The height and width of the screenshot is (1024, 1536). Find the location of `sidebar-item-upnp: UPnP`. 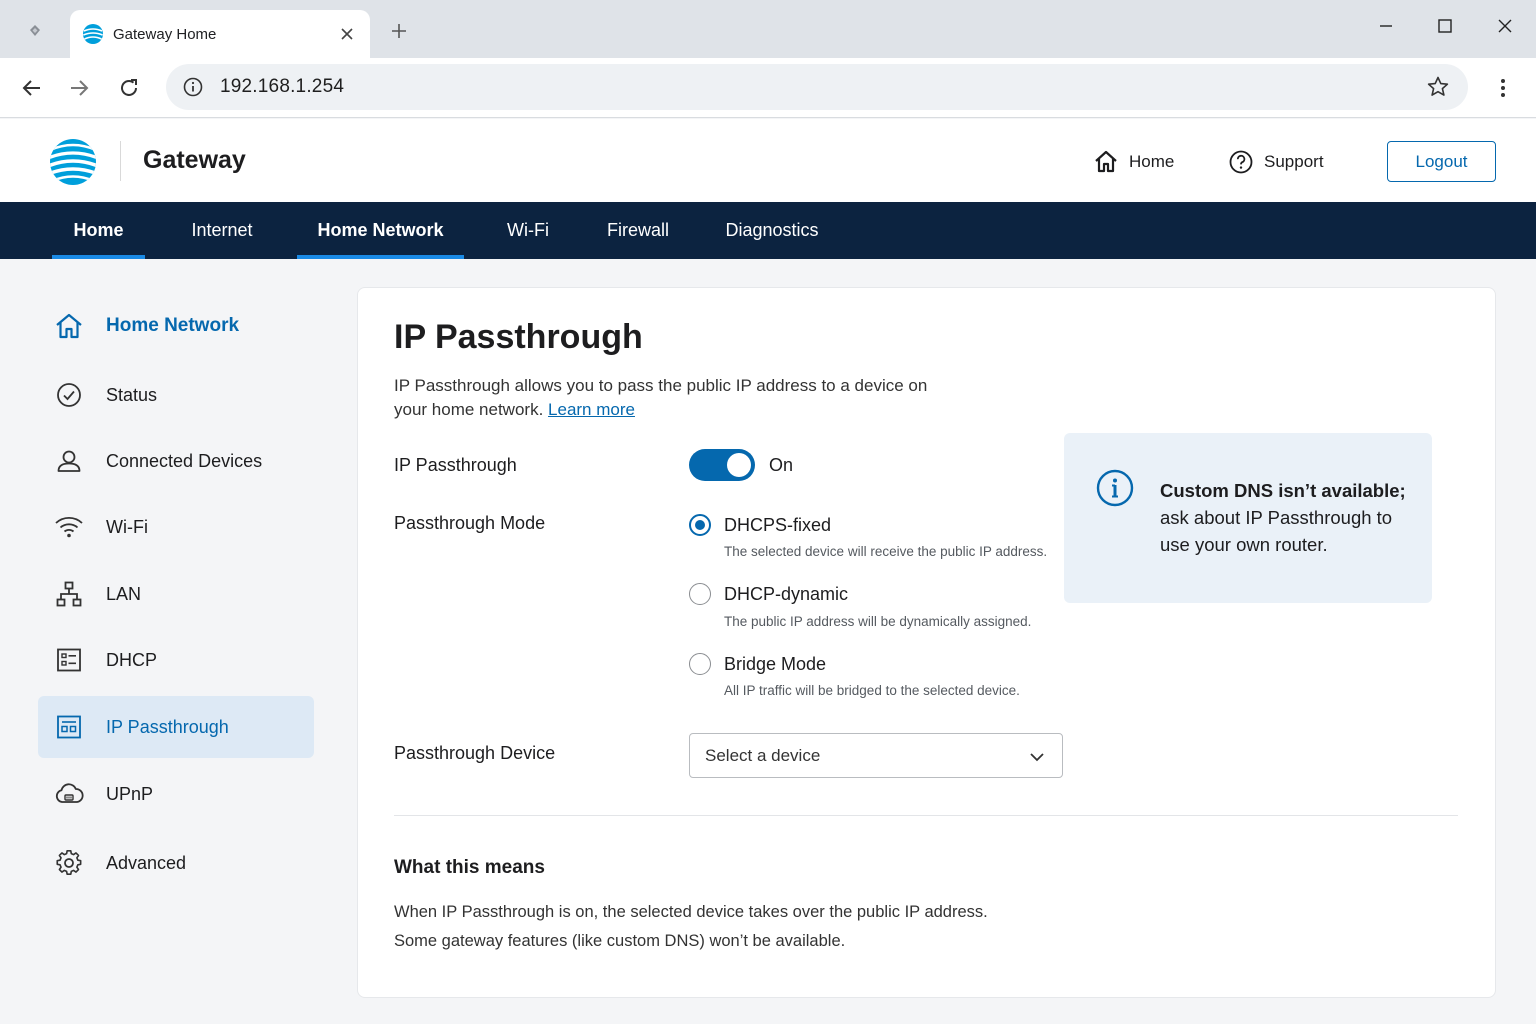

sidebar-item-upnp: UPnP is located at coordinates (176, 794).